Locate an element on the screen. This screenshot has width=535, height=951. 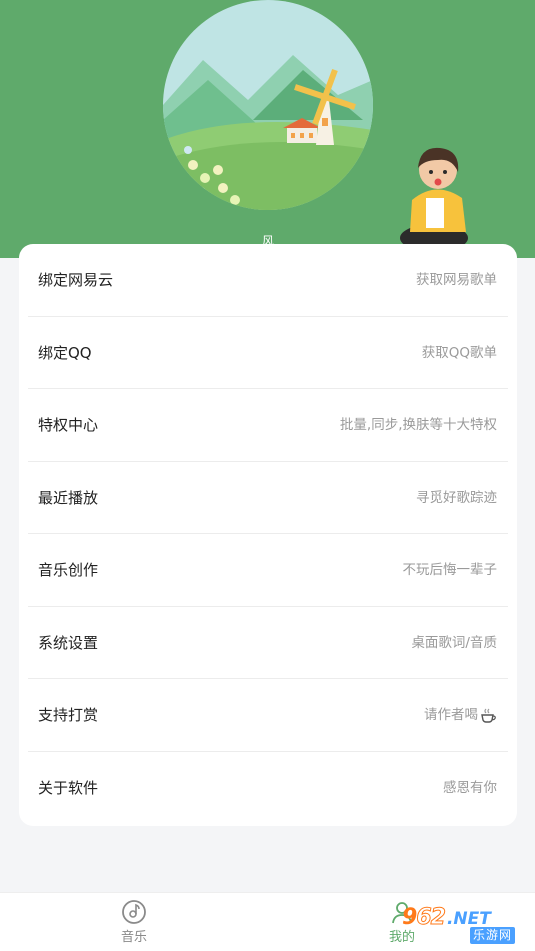
menu-item-about: 关于软件 感恩有你 is located at coordinates (268, 788).